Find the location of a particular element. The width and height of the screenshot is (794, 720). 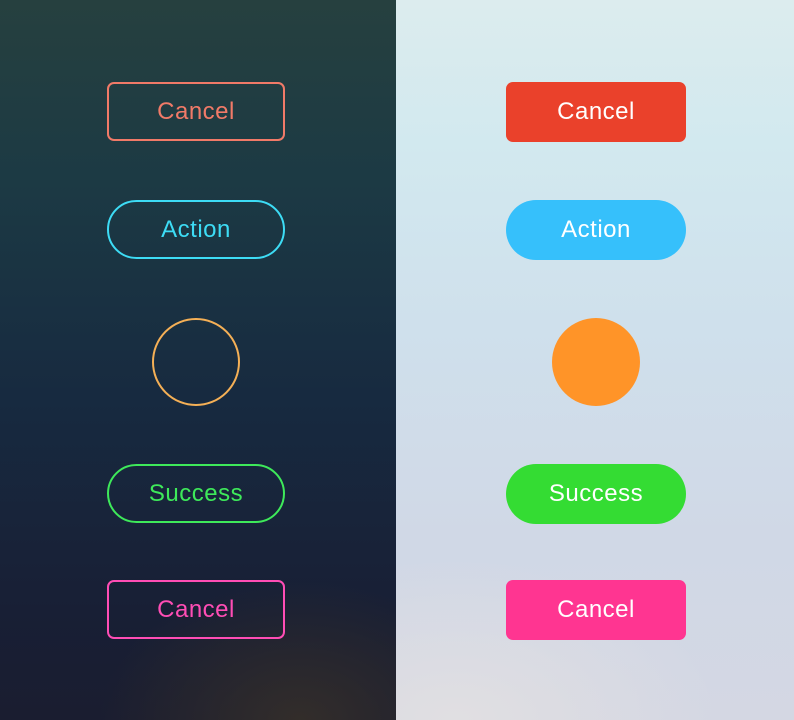

cancel-button-filled-top: Cancel is located at coordinates (596, 112).